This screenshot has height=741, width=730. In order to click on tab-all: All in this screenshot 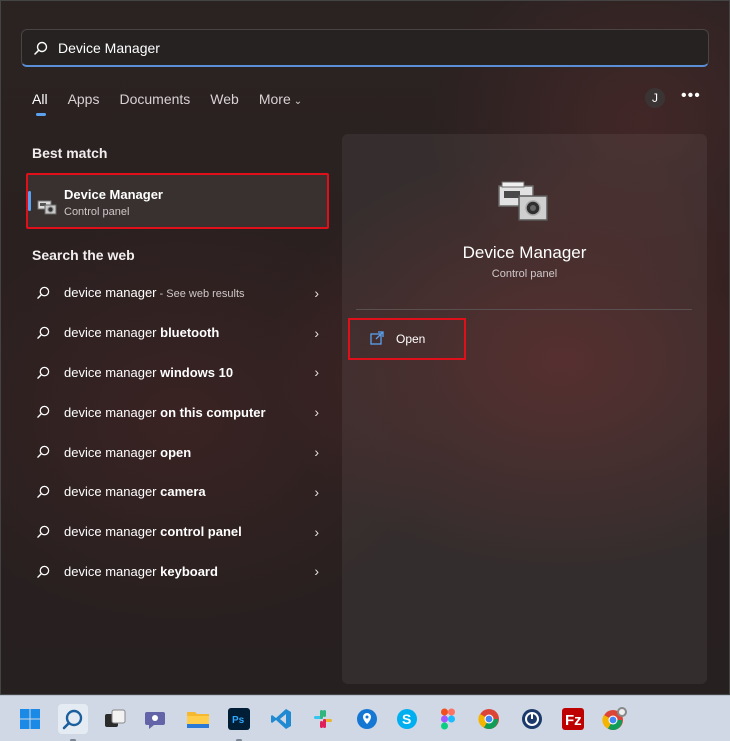, I will do `click(40, 104)`.